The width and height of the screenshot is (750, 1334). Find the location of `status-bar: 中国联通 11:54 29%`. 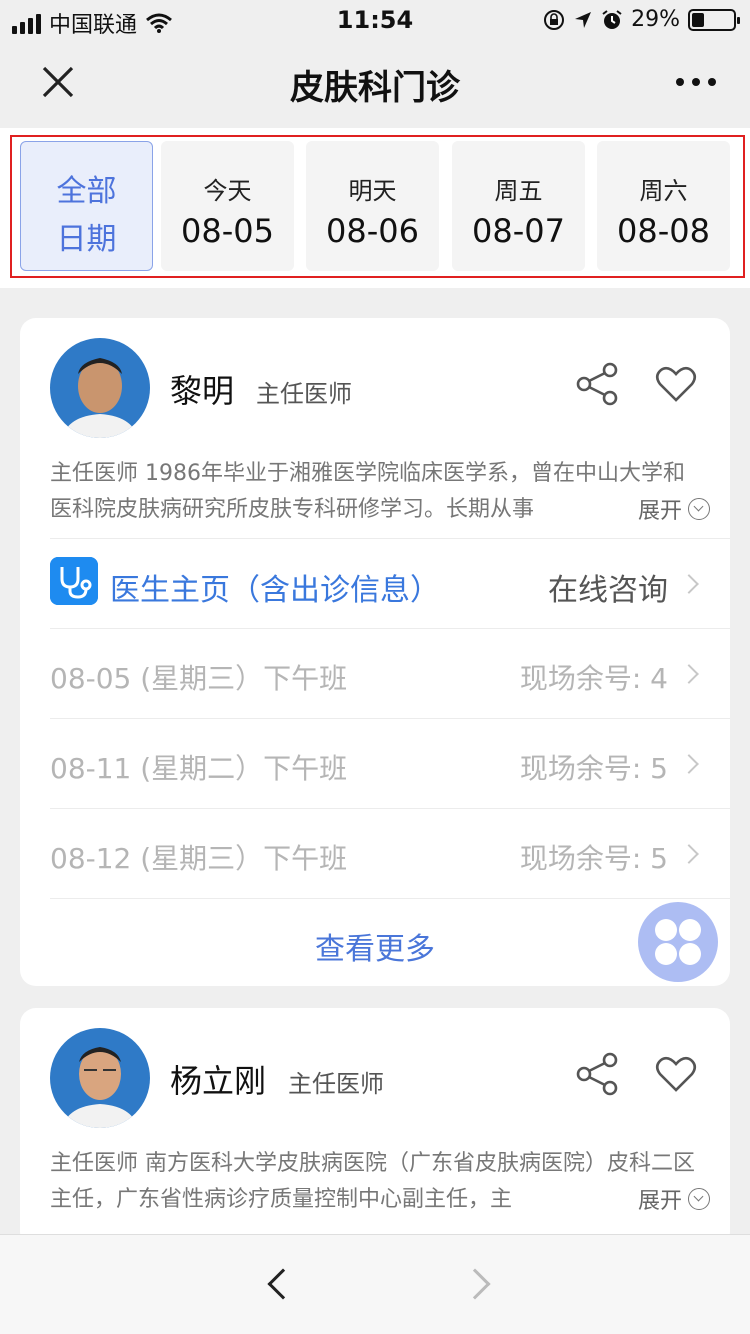

status-bar: 中国联通 11:54 29% is located at coordinates (375, 20).